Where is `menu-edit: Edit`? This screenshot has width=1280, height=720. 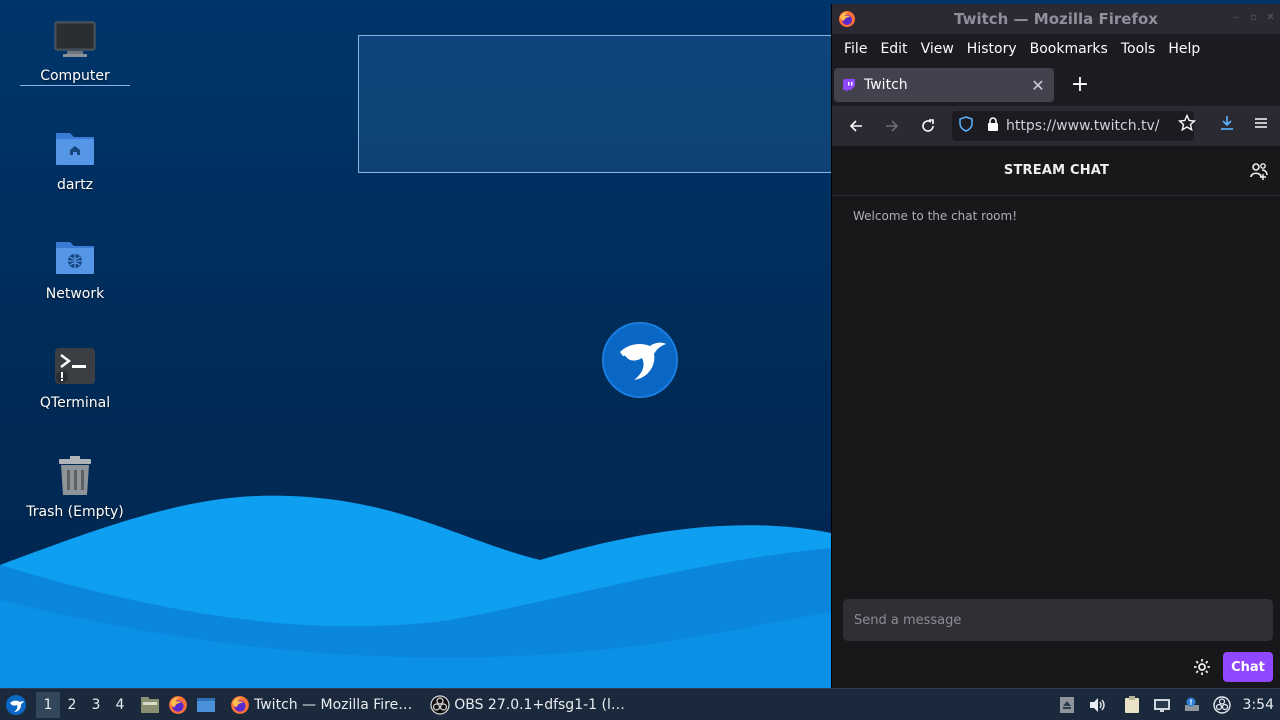
menu-edit: Edit is located at coordinates (899, 49).